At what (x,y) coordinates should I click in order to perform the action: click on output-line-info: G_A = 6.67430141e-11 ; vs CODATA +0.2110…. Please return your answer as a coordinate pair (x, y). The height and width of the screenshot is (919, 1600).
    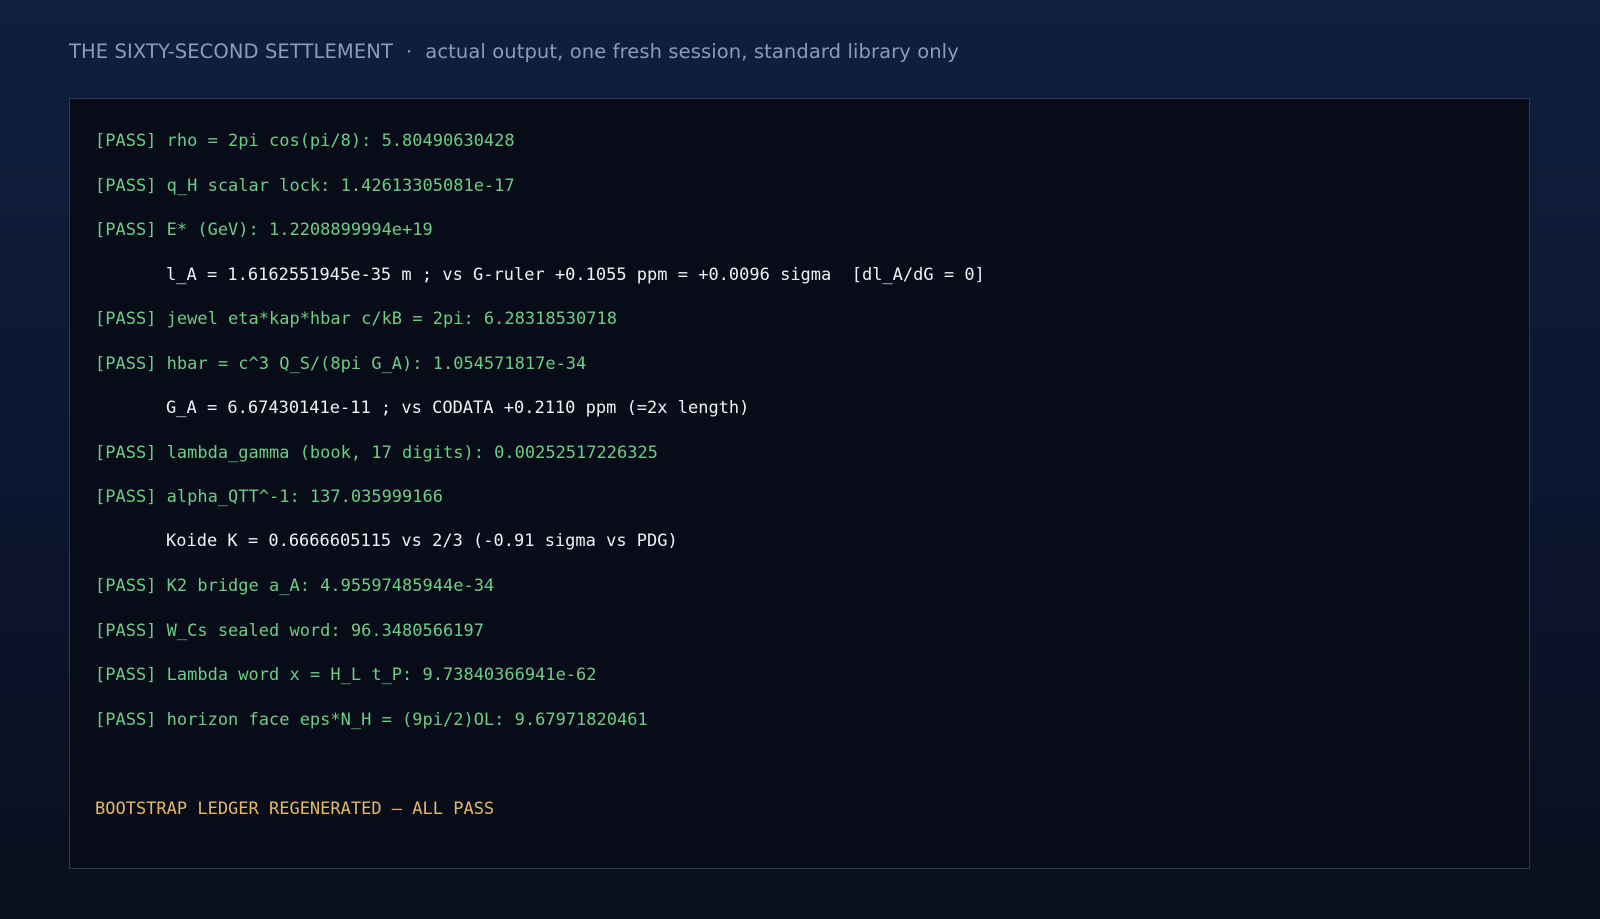
    Looking at the image, I should click on (458, 408).